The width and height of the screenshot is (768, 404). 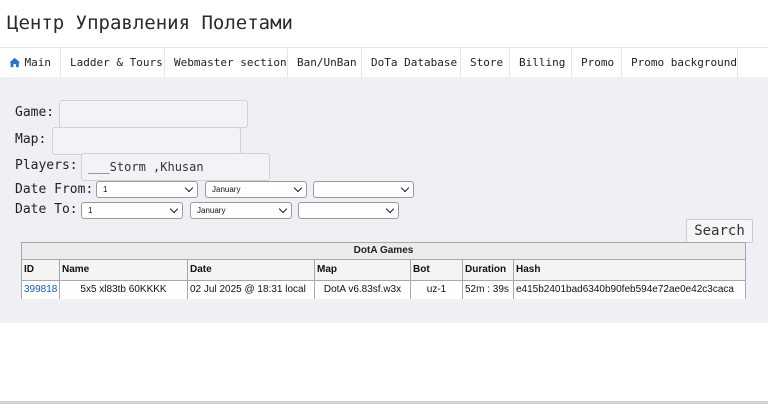 I want to click on game-bot-cell: uz-1, so click(x=437, y=290).